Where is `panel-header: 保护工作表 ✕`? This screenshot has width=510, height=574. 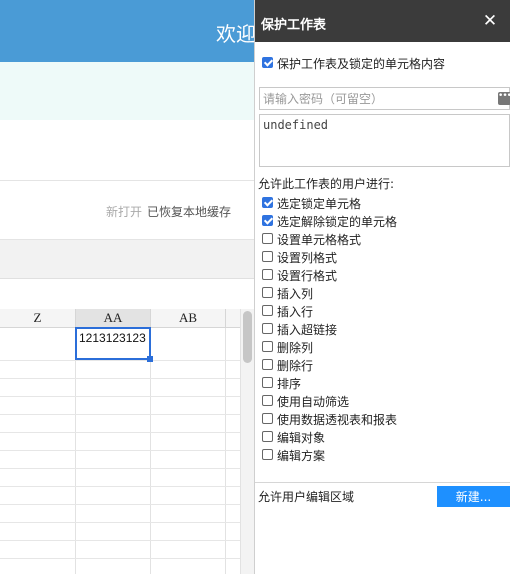 panel-header: 保护工作表 ✕ is located at coordinates (382, 21).